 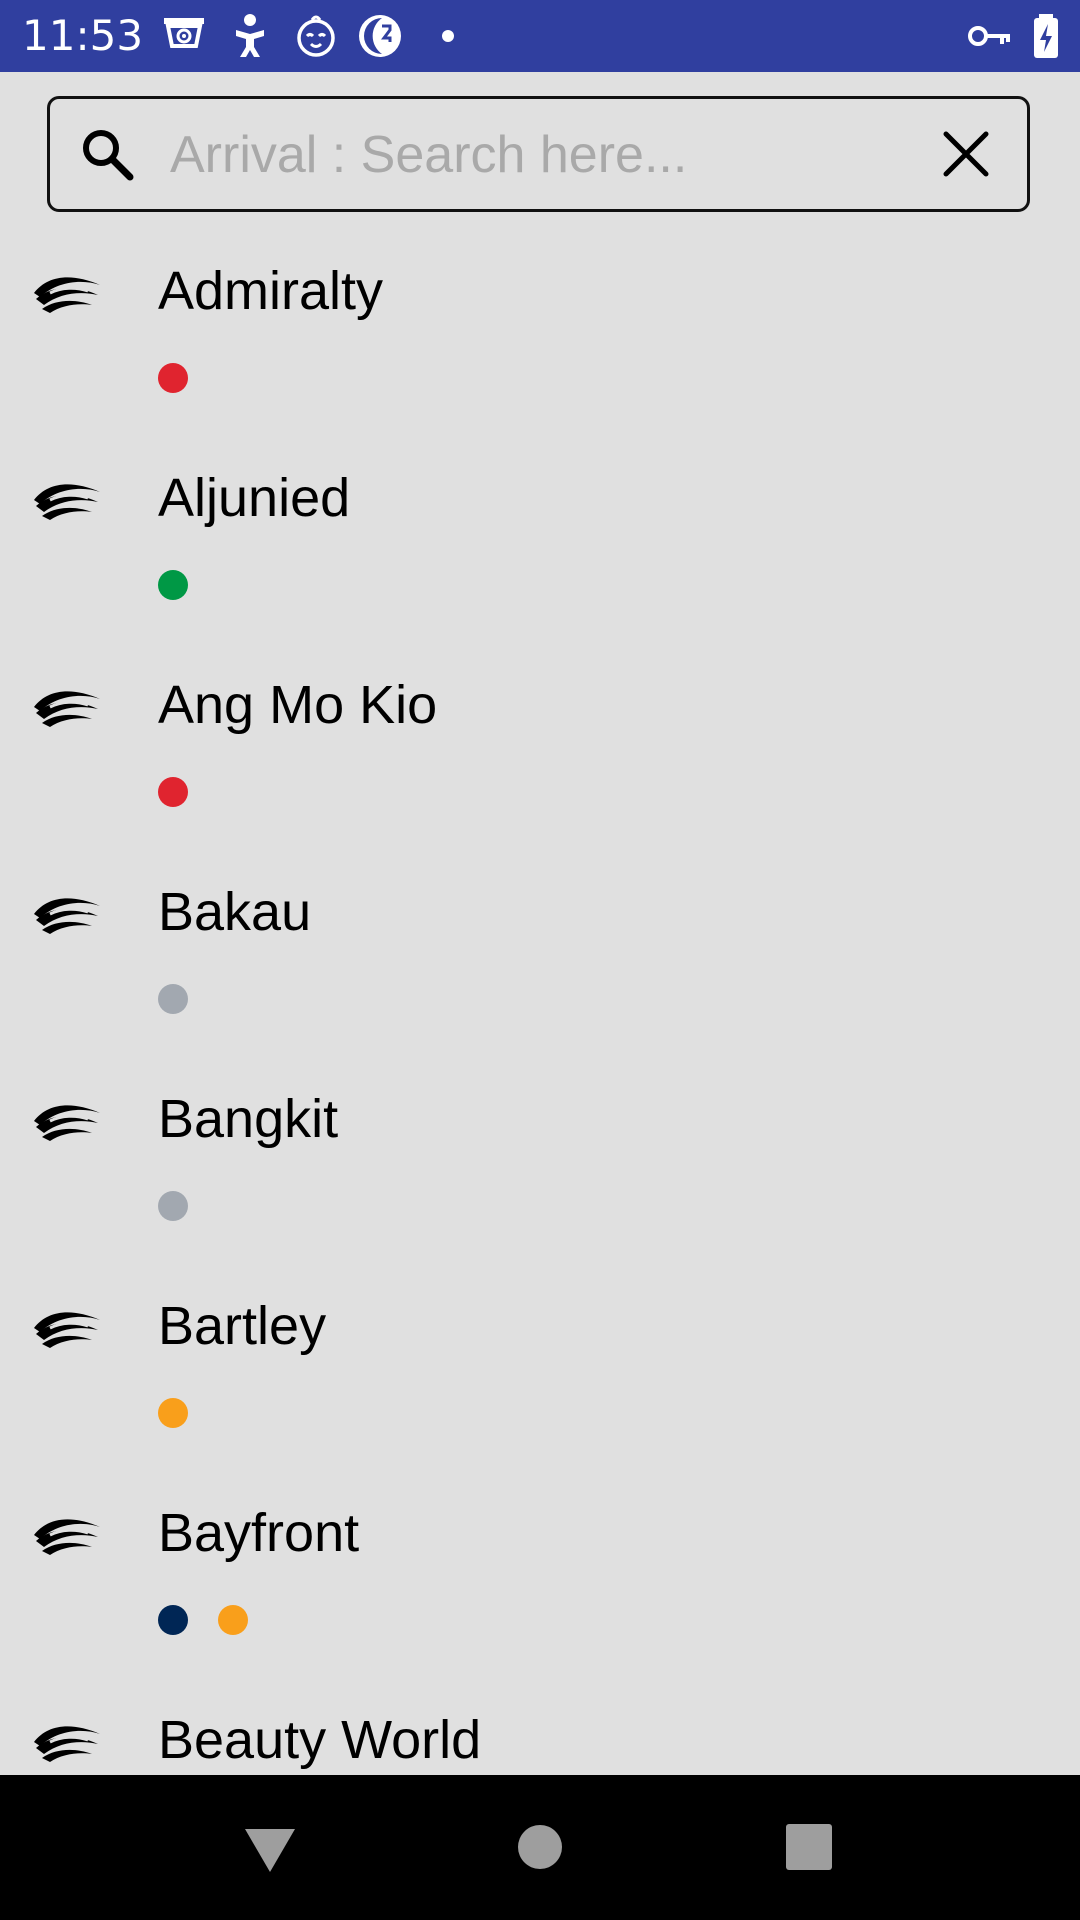 What do you see at coordinates (540, 1725) in the screenshot?
I see `station-list-item: Beauty World` at bounding box center [540, 1725].